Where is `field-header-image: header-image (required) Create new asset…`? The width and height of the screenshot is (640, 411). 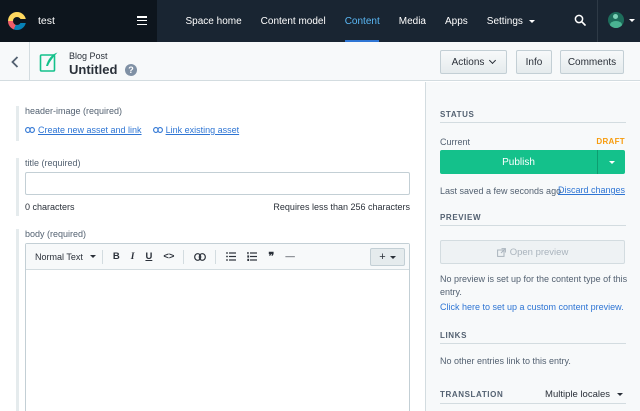
field-header-image: header-image (required) Create new asset… is located at coordinates (213, 123).